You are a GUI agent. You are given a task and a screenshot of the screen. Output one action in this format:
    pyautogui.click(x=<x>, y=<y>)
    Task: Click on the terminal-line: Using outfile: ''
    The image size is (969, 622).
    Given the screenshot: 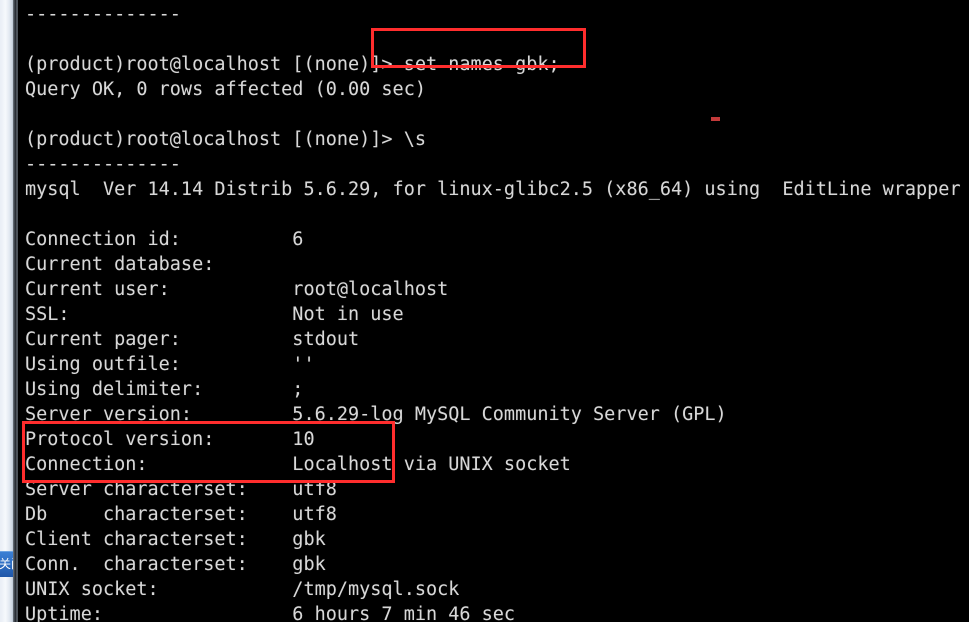 What is the action you would take?
    pyautogui.click(x=170, y=364)
    